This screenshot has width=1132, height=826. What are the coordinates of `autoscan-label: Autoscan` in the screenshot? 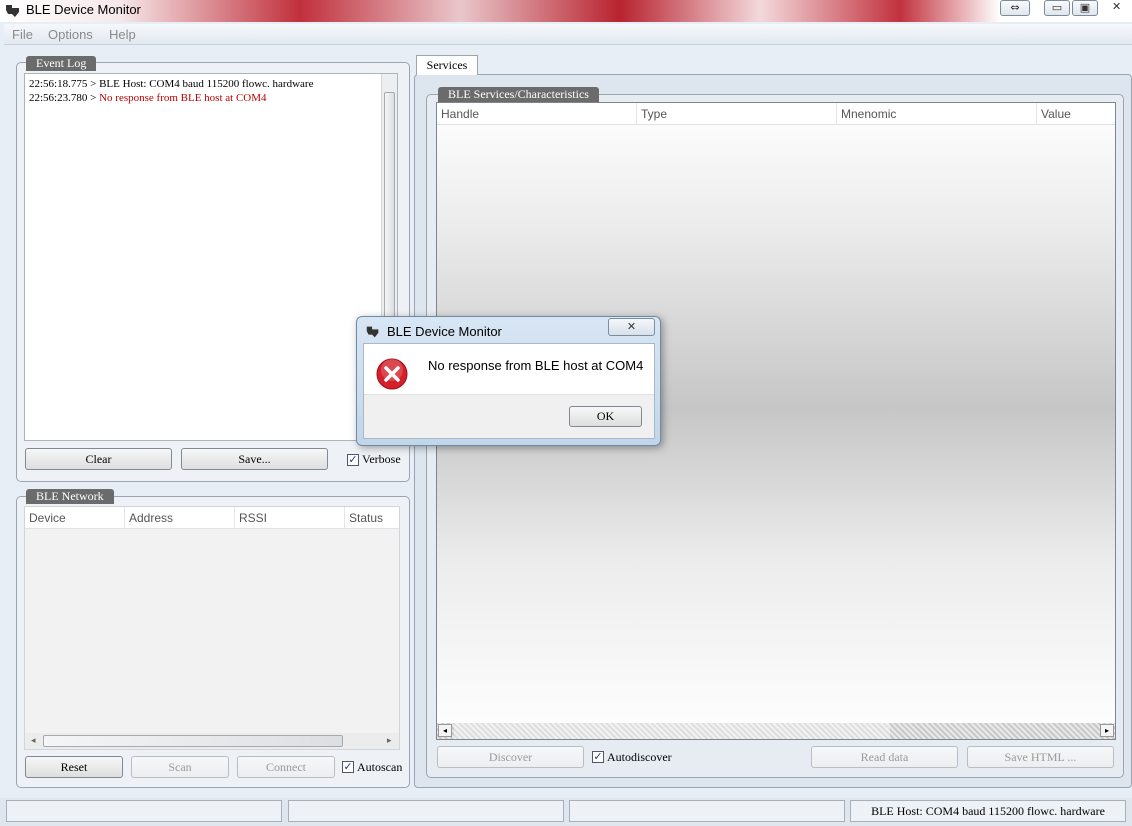 It's located at (380, 767).